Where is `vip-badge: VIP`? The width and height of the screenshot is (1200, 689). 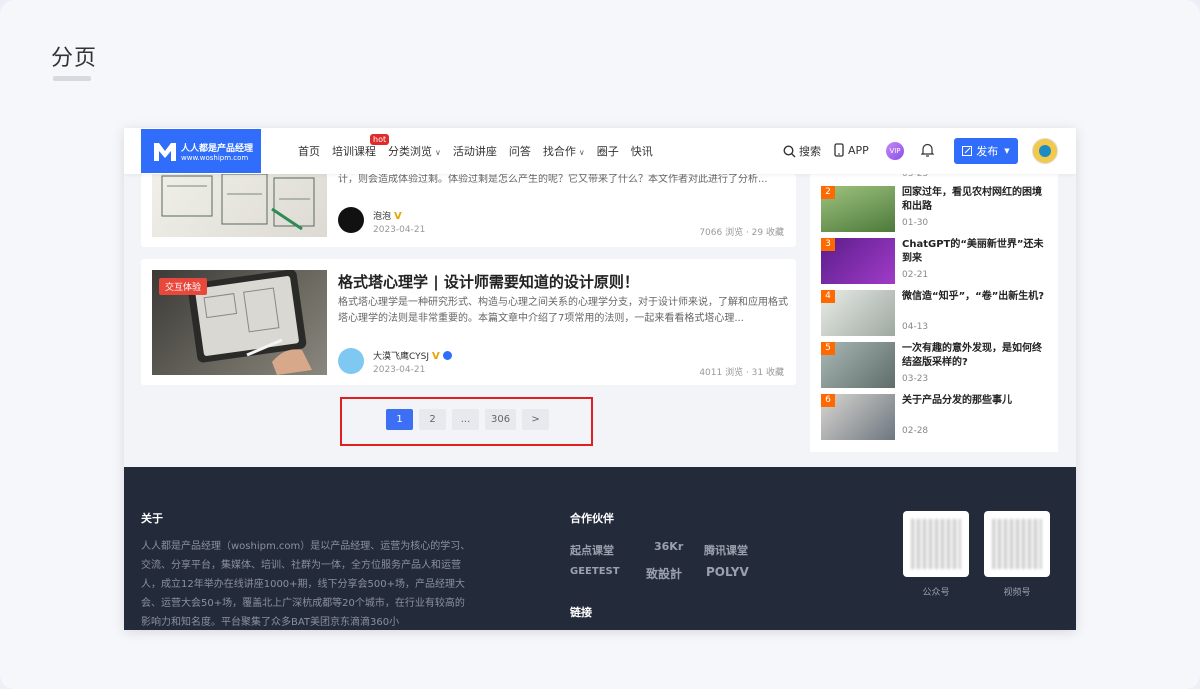 vip-badge: VIP is located at coordinates (895, 151).